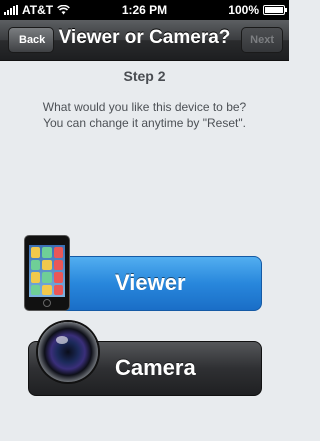  Describe the element at coordinates (144, 123) in the screenshot. I see `description-line-2: You can change it anytime by "Reset".` at that location.